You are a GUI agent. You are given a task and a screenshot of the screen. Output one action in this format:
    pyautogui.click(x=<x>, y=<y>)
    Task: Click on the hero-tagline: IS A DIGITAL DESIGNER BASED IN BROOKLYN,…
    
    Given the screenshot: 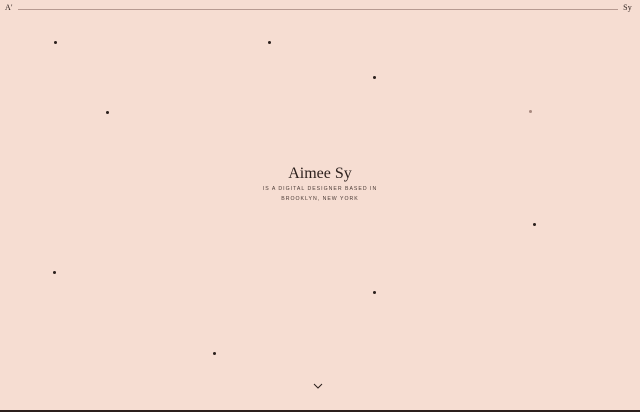 What is the action you would take?
    pyautogui.click(x=320, y=194)
    